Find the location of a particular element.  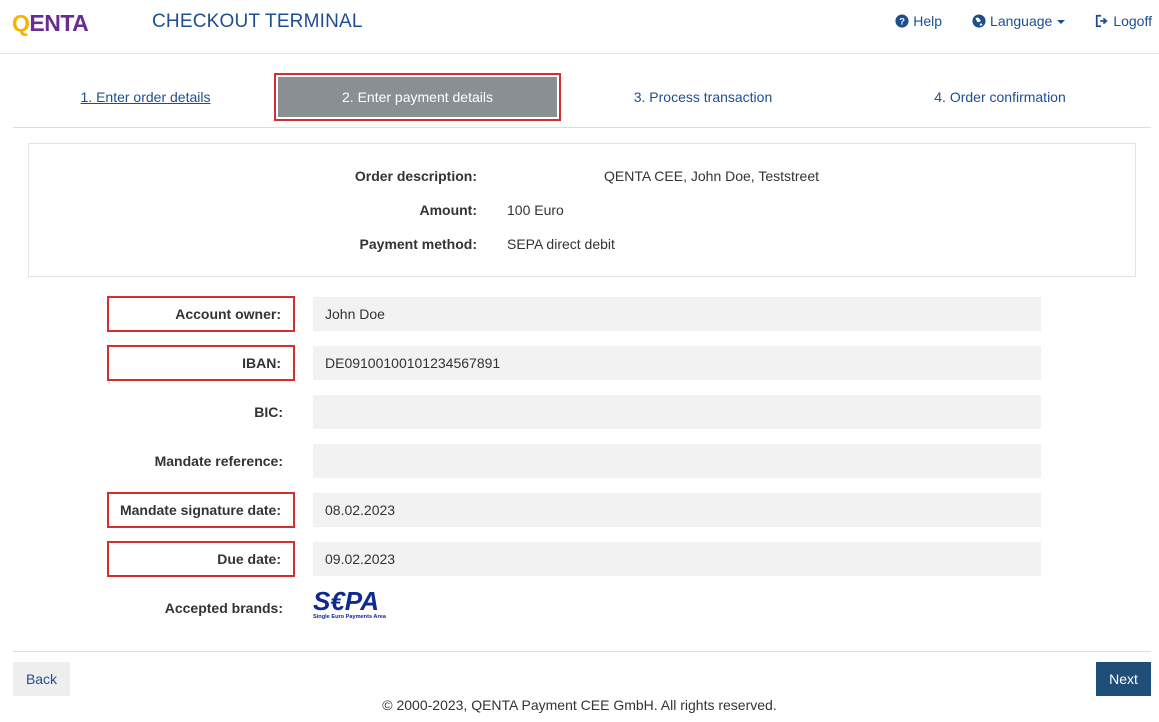

next-button: Next is located at coordinates (1123, 679).